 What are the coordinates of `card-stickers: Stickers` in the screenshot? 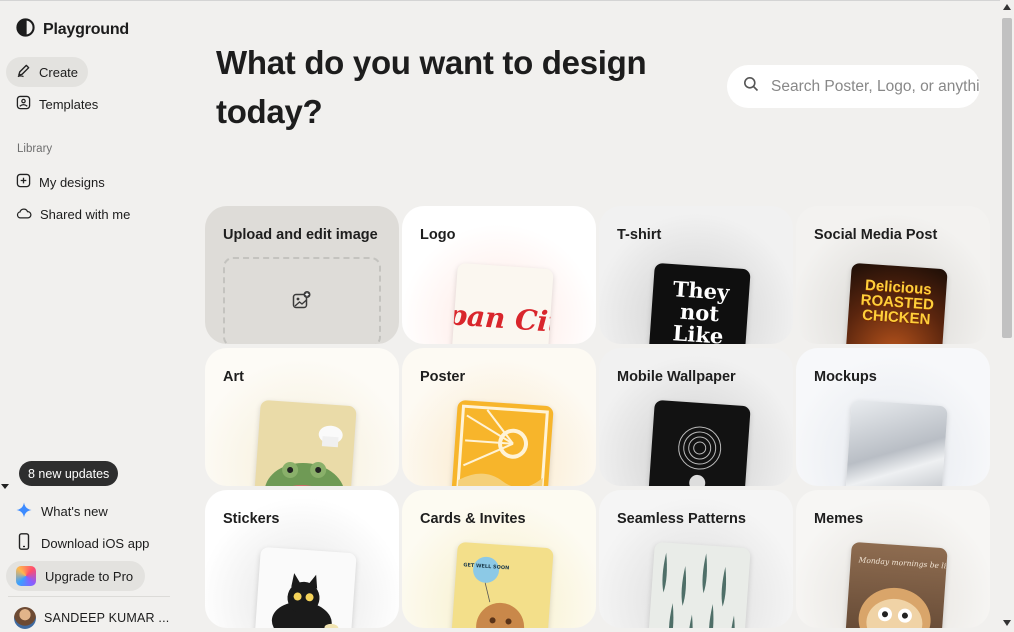 It's located at (302, 559).